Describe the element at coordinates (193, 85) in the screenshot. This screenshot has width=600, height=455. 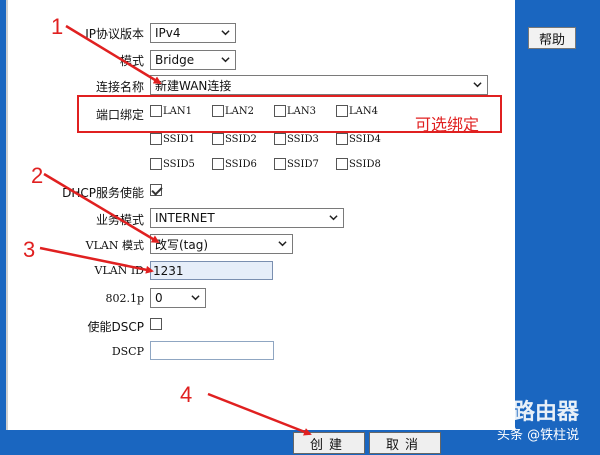
I see `connection-name-value: 新建WAN连接` at that location.